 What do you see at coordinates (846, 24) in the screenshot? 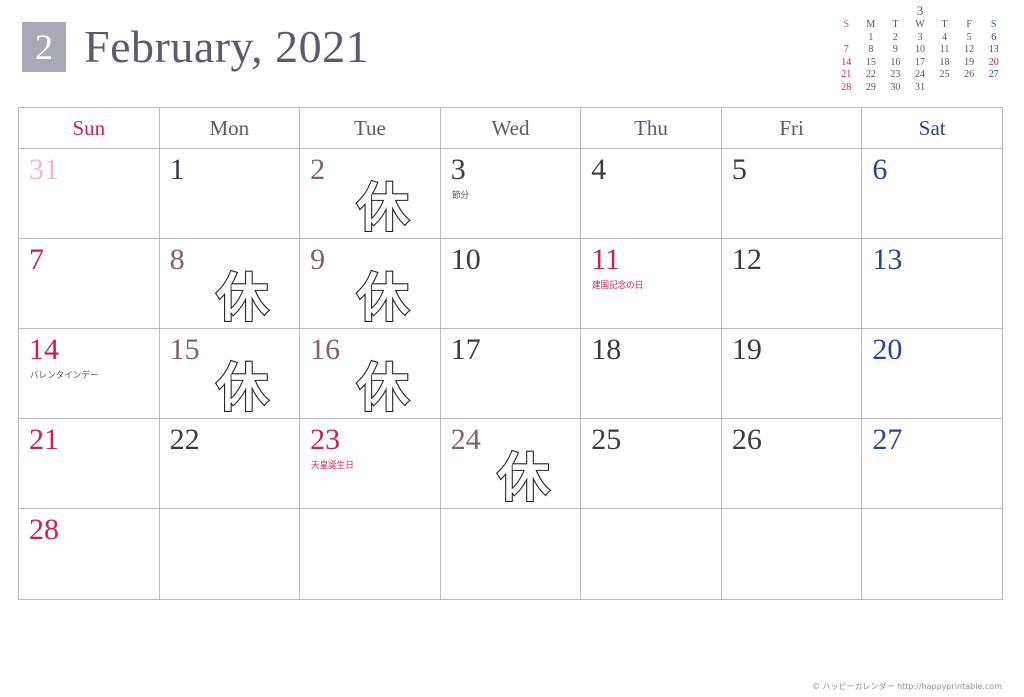
I see `mini-weekday-0: S` at bounding box center [846, 24].